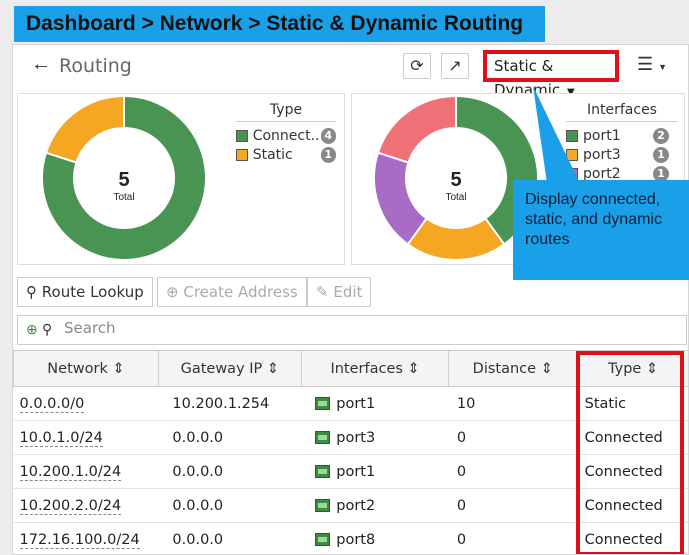 This screenshot has height=555, width=689. I want to click on distance-cell: 10, so click(512, 403).